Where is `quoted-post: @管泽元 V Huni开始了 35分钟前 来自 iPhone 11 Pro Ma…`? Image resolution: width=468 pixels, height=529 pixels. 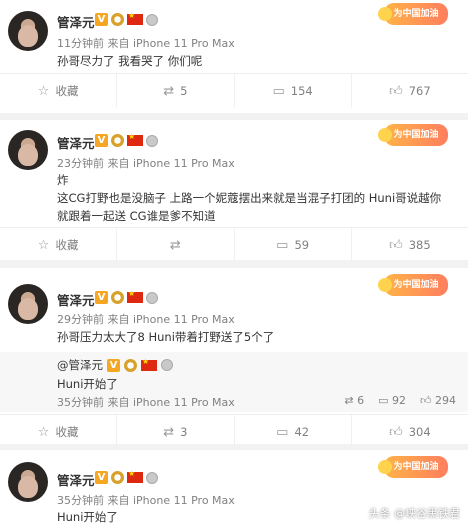
quoted-post: @管泽元 V Huni开始了 35分钟前 来自 iPhone 11 Pro Ma… is located at coordinates (234, 382).